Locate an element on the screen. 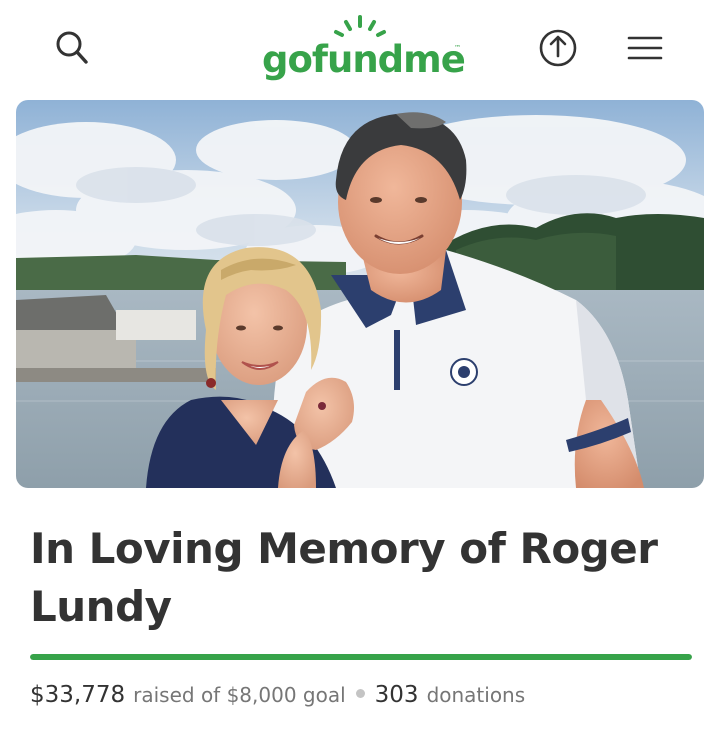 The height and width of the screenshot is (738, 720). logo-wordmark: gofundme is located at coordinates (364, 59).